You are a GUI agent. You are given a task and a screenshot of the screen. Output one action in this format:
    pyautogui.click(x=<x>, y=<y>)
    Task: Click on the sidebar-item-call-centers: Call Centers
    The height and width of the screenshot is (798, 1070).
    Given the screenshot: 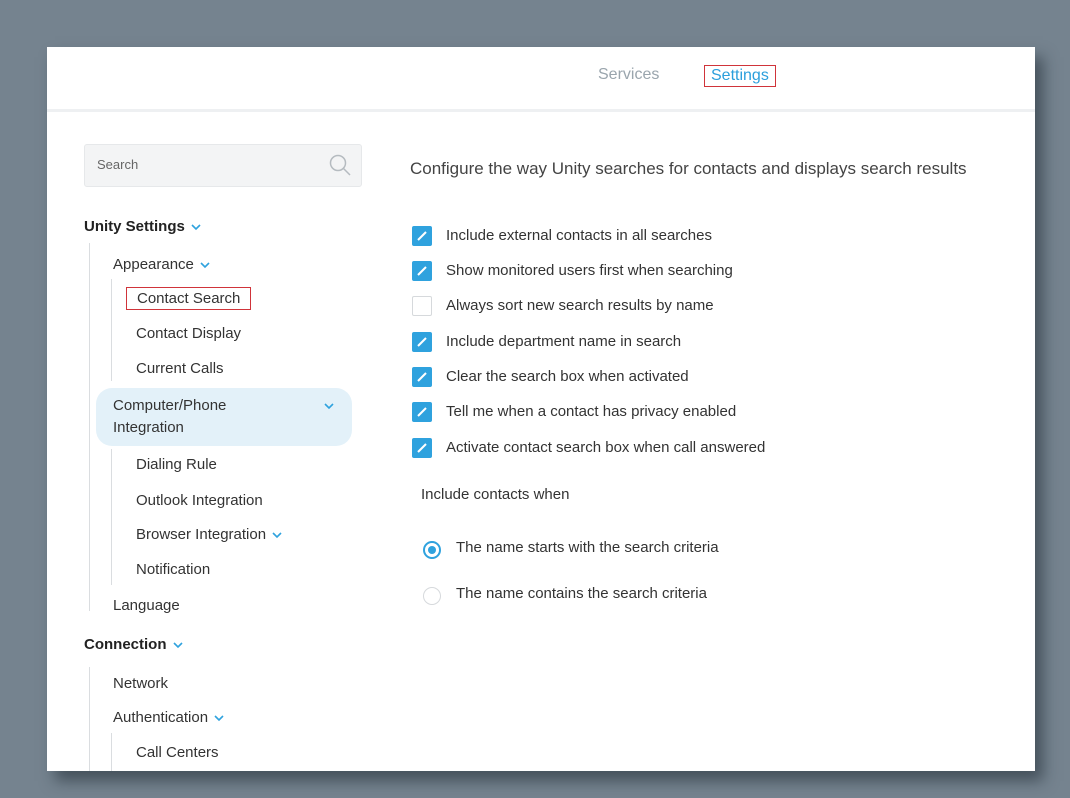 What is the action you would take?
    pyautogui.click(x=177, y=752)
    